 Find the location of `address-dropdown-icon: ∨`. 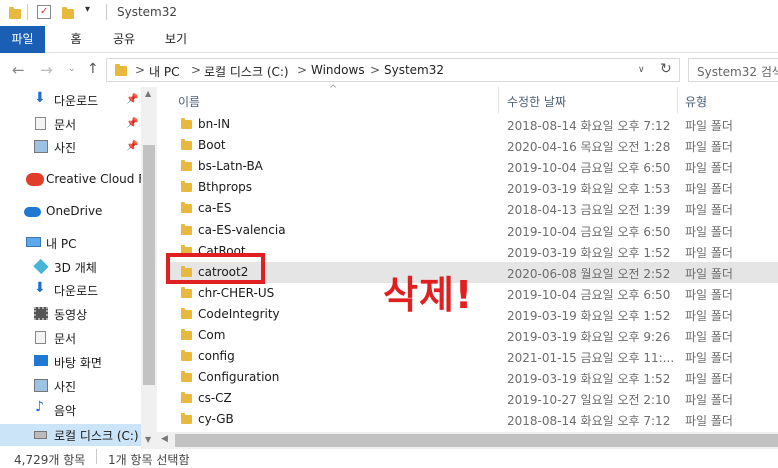

address-dropdown-icon: ∨ is located at coordinates (641, 70).